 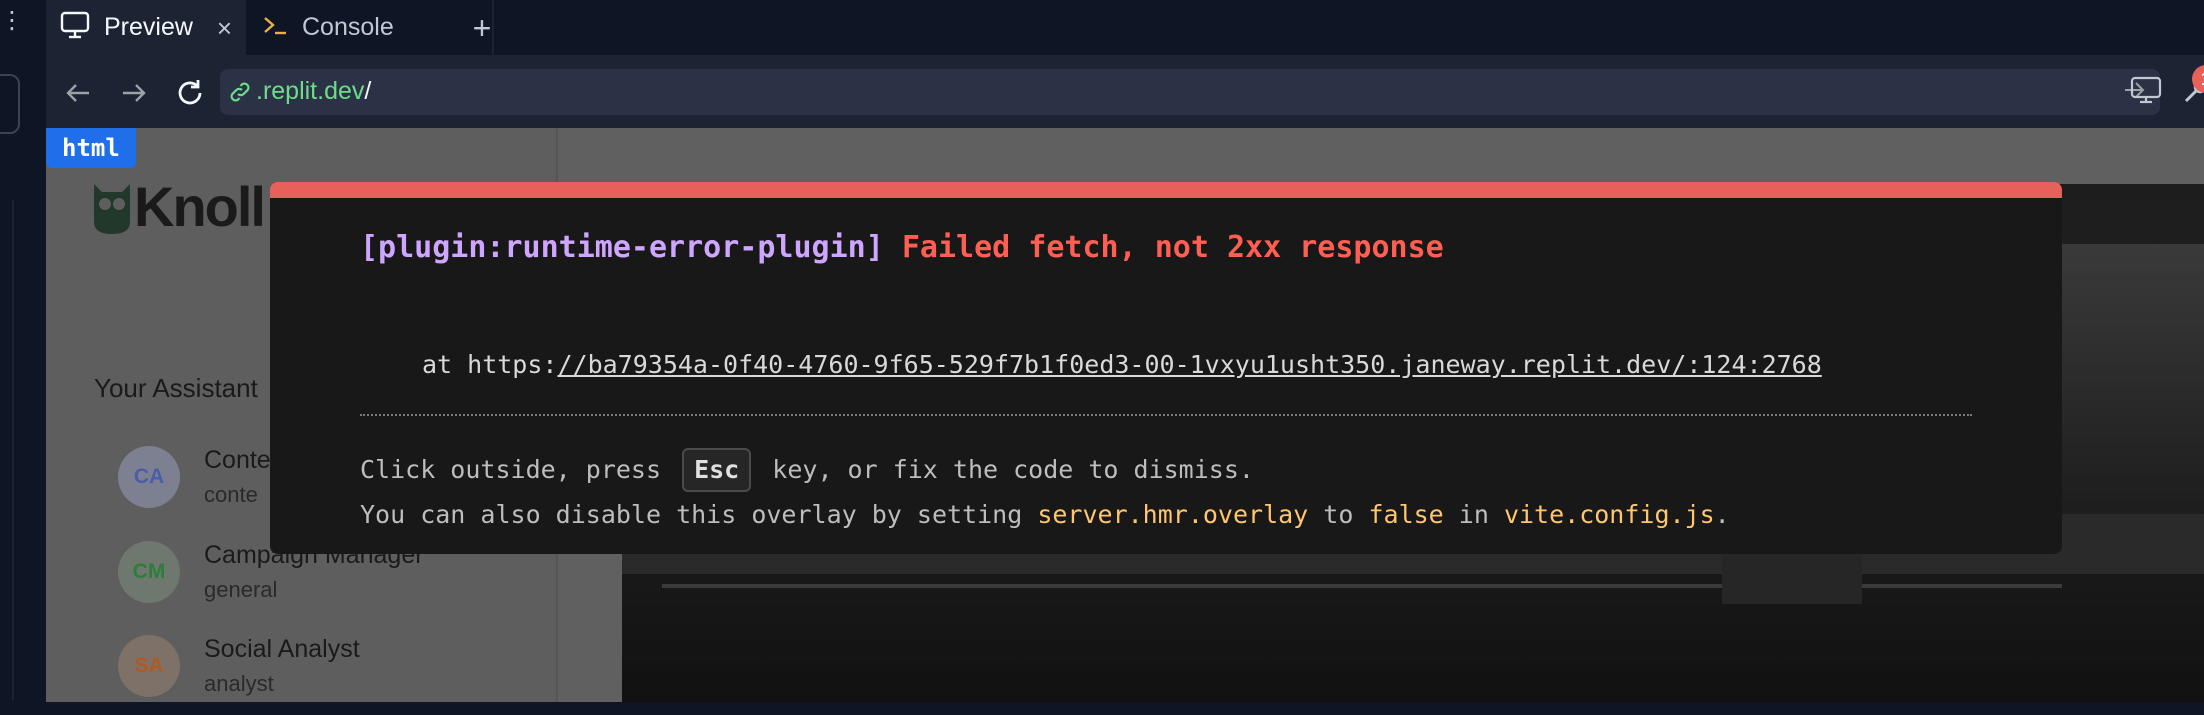 I want to click on tab-preview-label: Preview, so click(x=148, y=27).